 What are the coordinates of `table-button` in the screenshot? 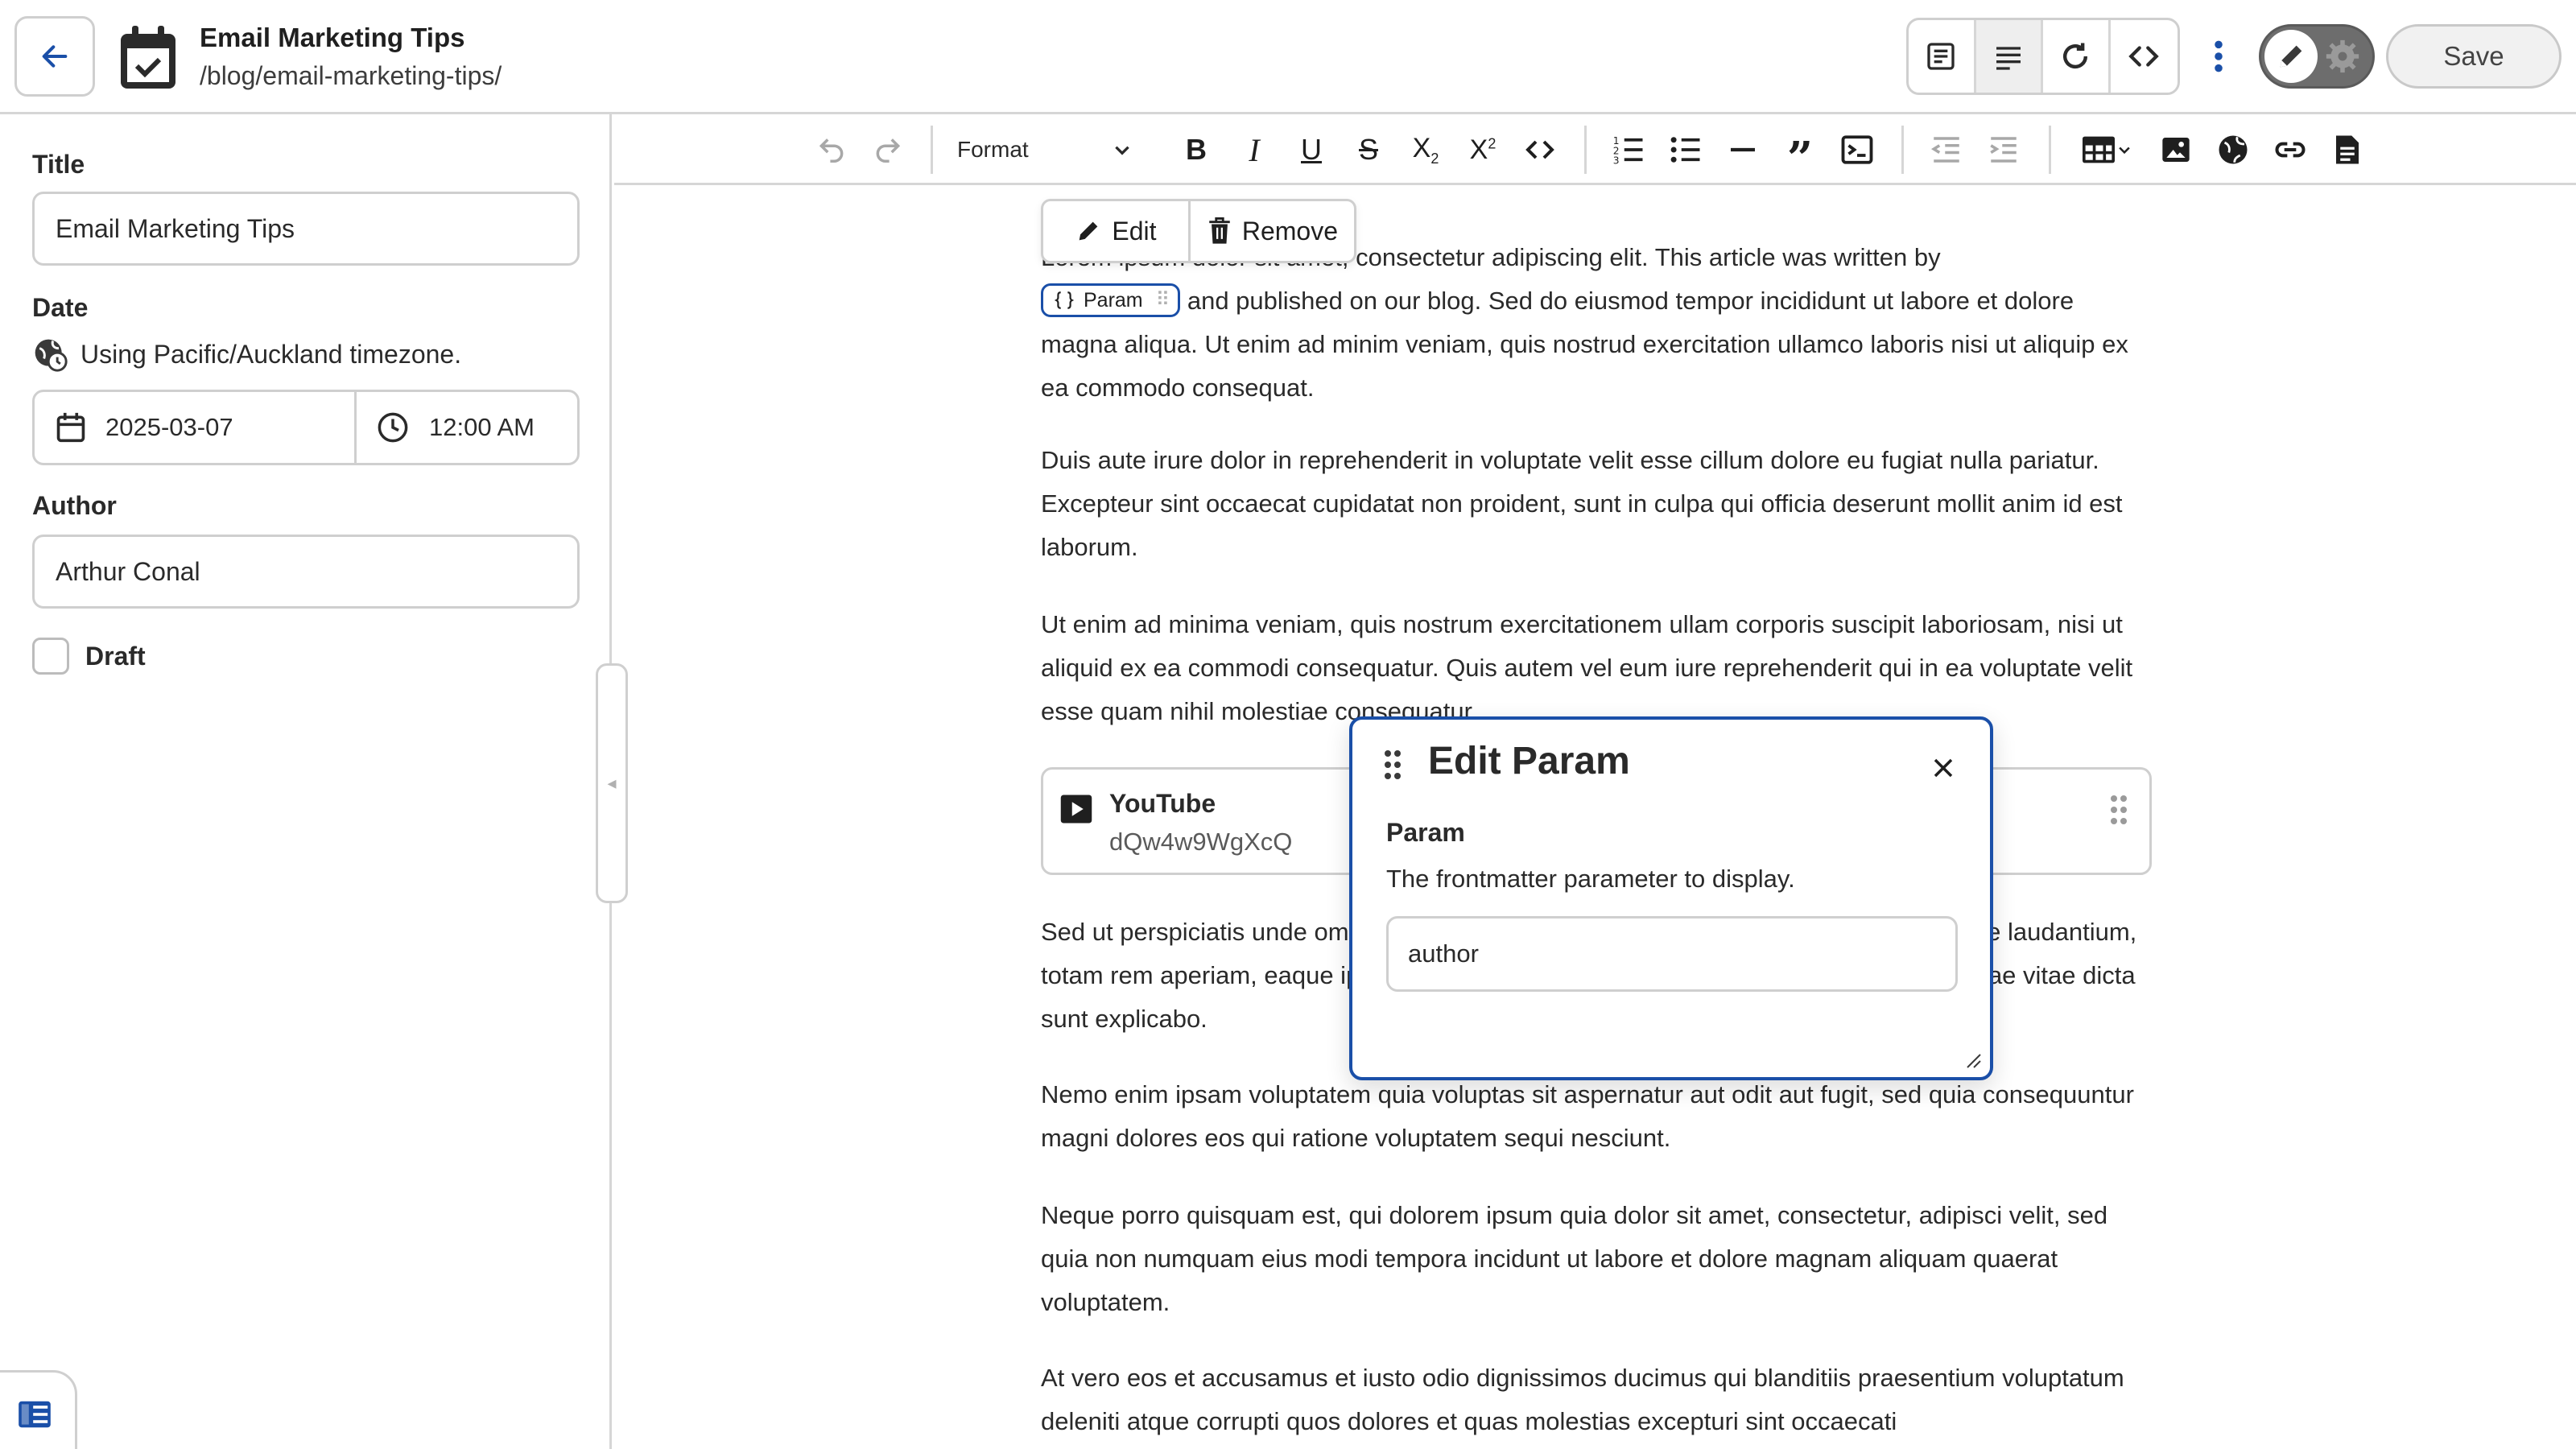 It's located at (2106, 150).